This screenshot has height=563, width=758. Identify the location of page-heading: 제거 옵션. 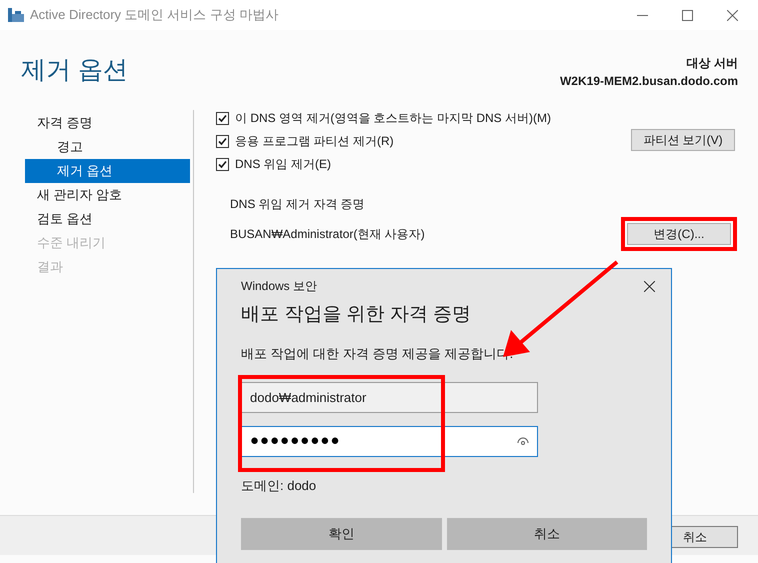
(74, 70).